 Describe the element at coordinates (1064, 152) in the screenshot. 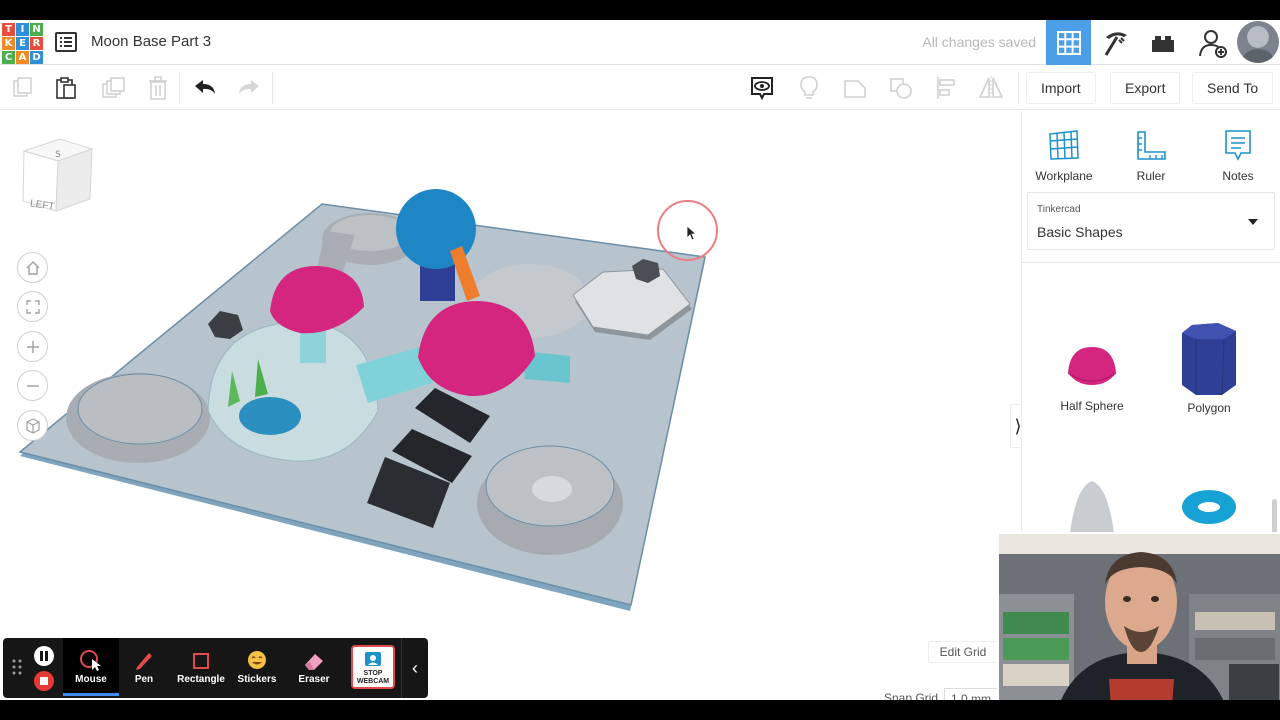

I see `workplane-tool: Workplane` at that location.